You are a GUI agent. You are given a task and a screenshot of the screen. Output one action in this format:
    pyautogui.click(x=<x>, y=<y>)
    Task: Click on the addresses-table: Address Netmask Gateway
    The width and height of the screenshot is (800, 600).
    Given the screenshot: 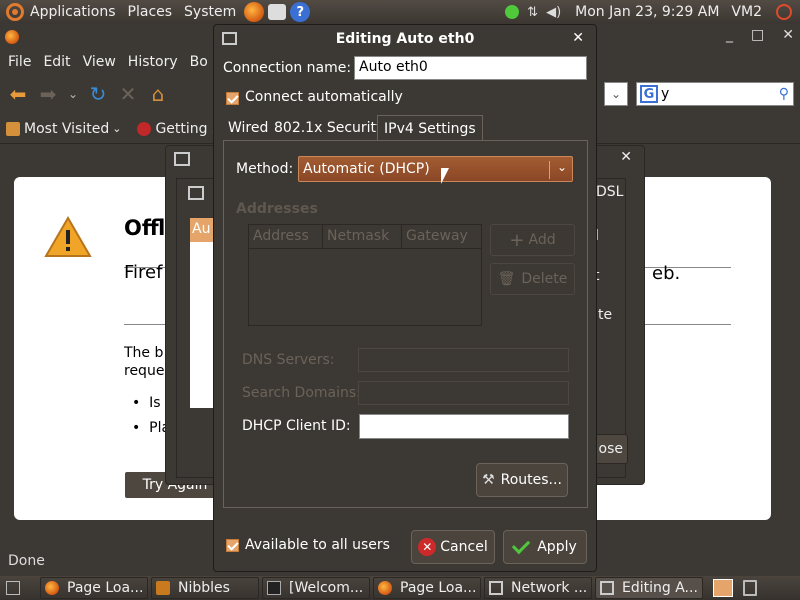 What is the action you would take?
    pyautogui.click(x=365, y=275)
    